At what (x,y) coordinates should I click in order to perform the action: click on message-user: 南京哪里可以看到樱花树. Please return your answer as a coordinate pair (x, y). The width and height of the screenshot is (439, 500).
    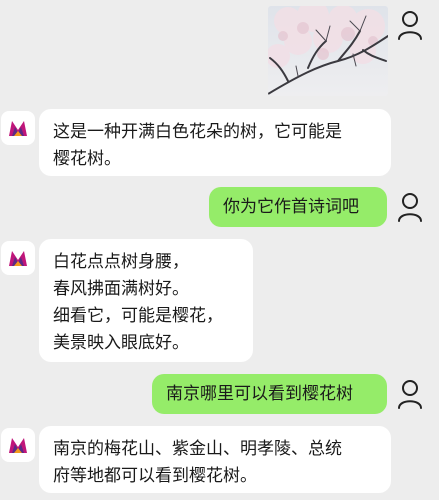
    Looking at the image, I should click on (219, 394).